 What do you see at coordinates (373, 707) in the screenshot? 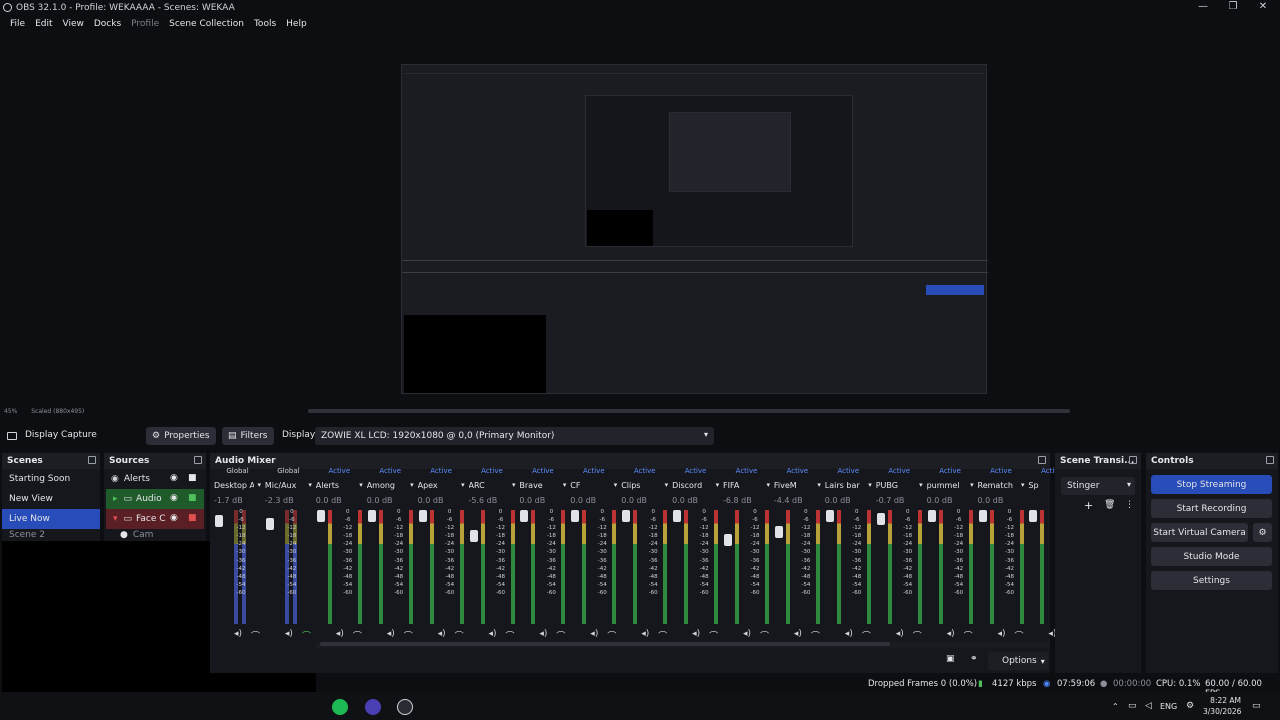
I see `app-icon` at bounding box center [373, 707].